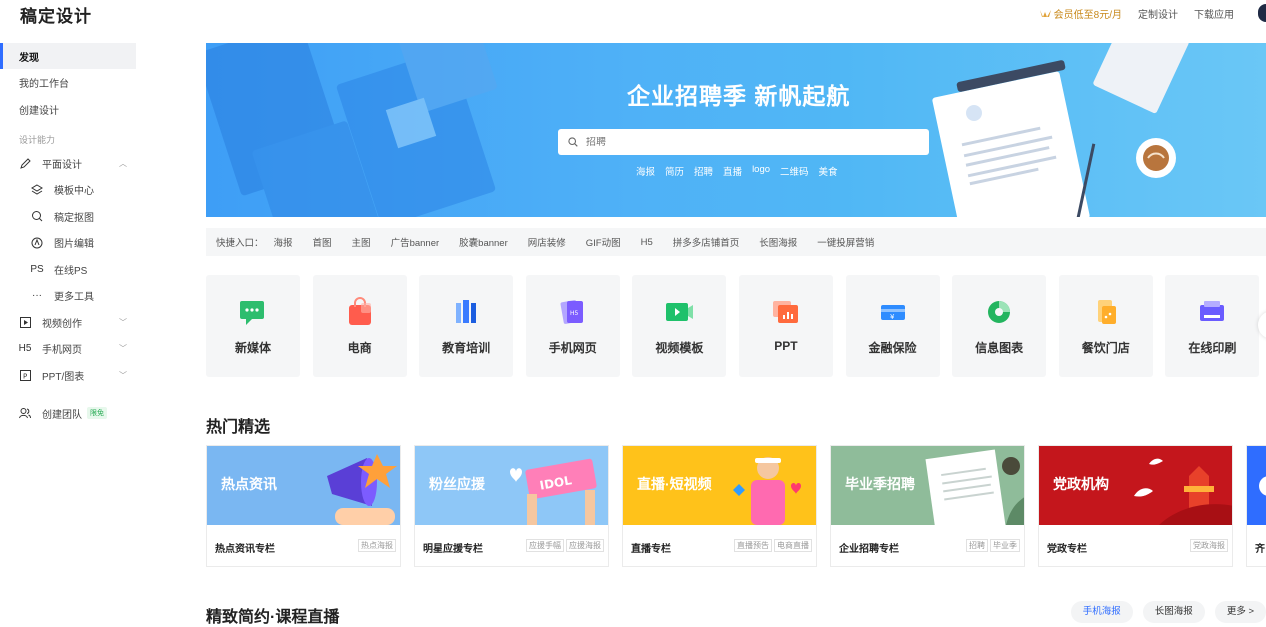 The width and height of the screenshot is (1266, 627). What do you see at coordinates (453, 549) in the screenshot?
I see `hot-card-name: 明星应援专栏` at bounding box center [453, 549].